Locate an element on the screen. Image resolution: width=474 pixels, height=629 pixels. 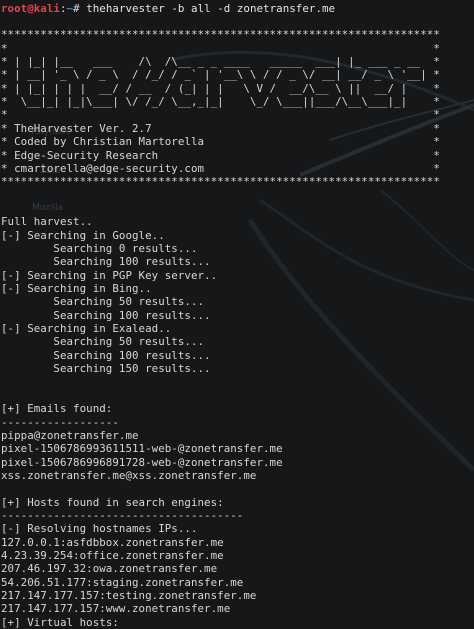
output-line: [-] Searching in Exalead.. is located at coordinates (86, 329).